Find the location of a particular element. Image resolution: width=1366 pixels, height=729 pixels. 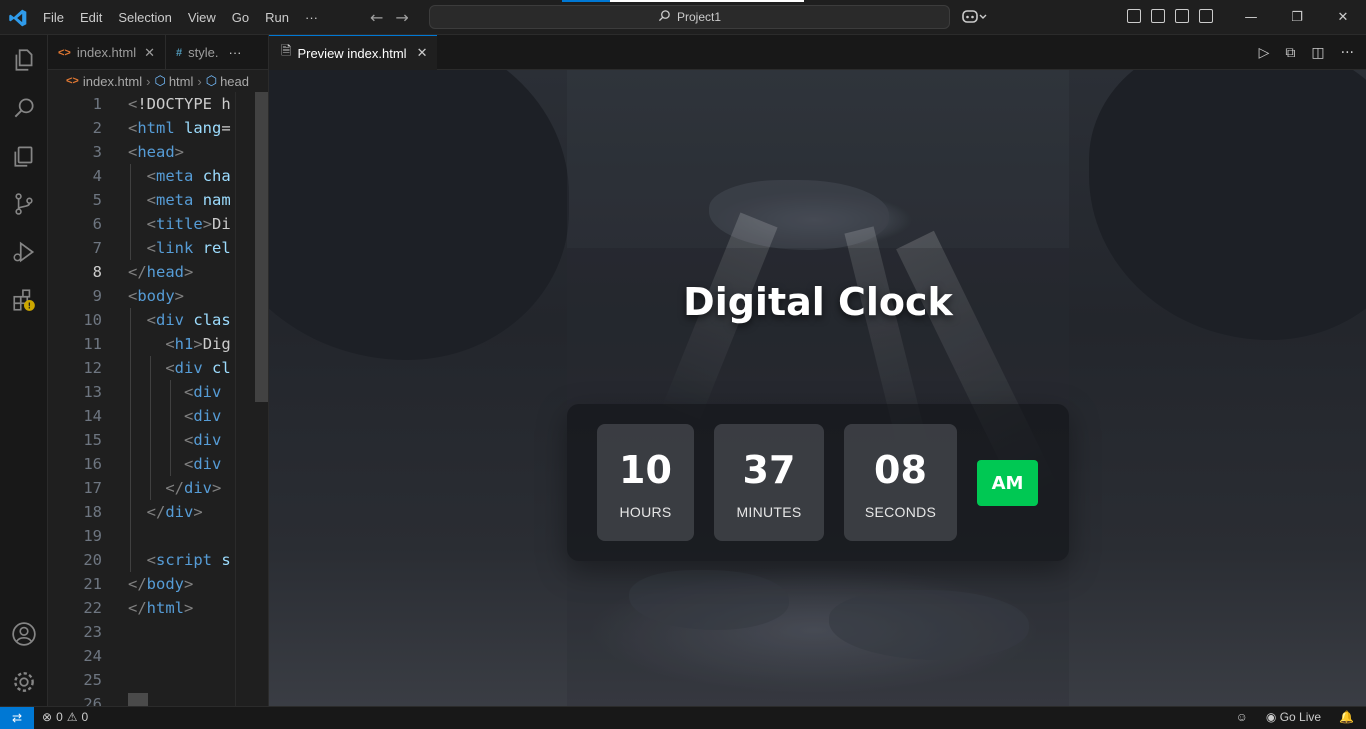

menu-more: ··· is located at coordinates (311, 17).